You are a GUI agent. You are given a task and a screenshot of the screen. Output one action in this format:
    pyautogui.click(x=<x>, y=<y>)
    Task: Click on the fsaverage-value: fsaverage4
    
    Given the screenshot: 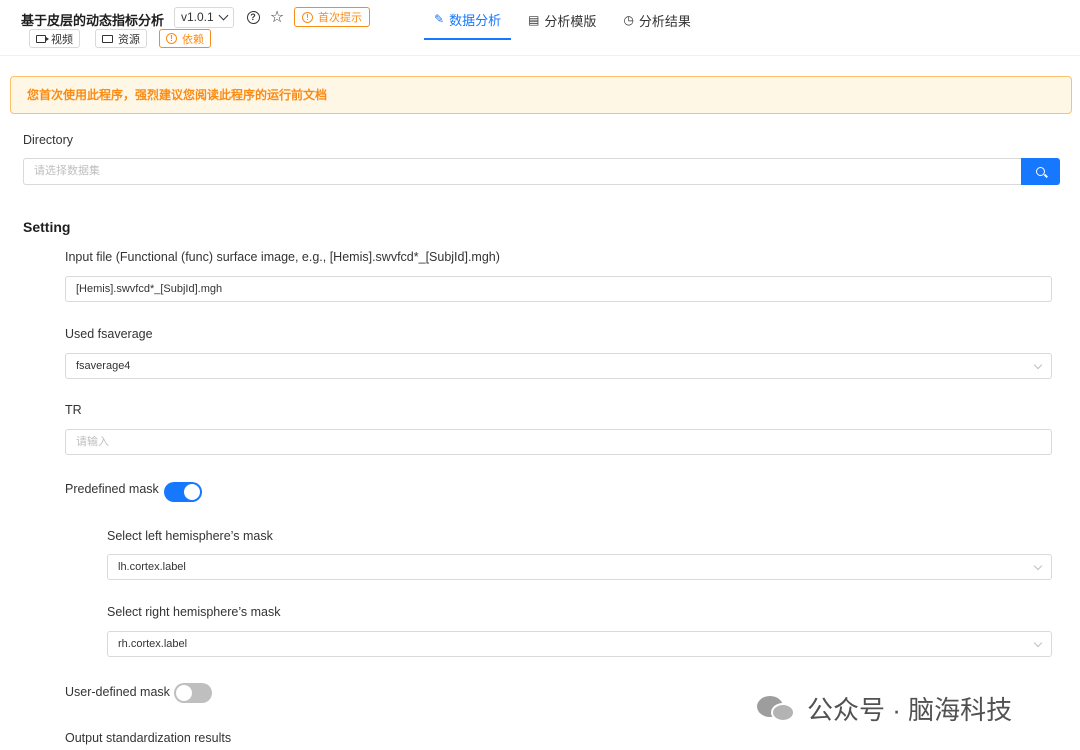 What is the action you would take?
    pyautogui.click(x=103, y=366)
    